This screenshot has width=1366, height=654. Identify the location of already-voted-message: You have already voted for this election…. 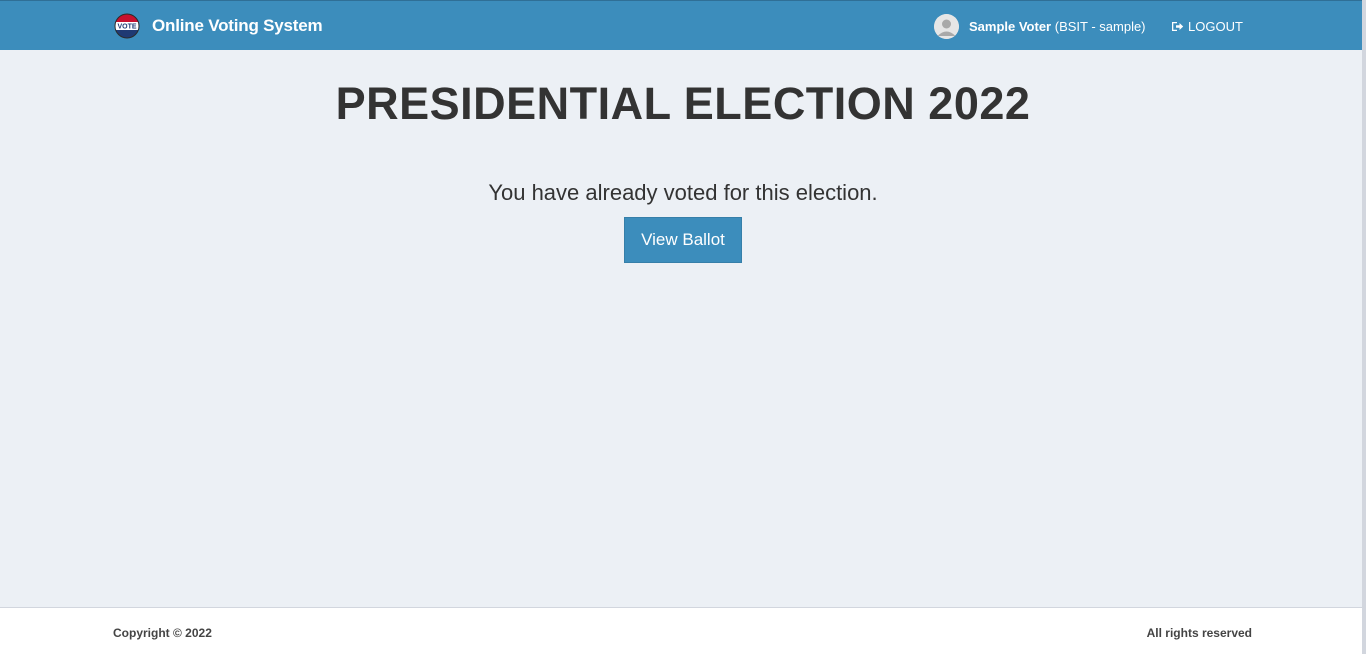
(683, 192).